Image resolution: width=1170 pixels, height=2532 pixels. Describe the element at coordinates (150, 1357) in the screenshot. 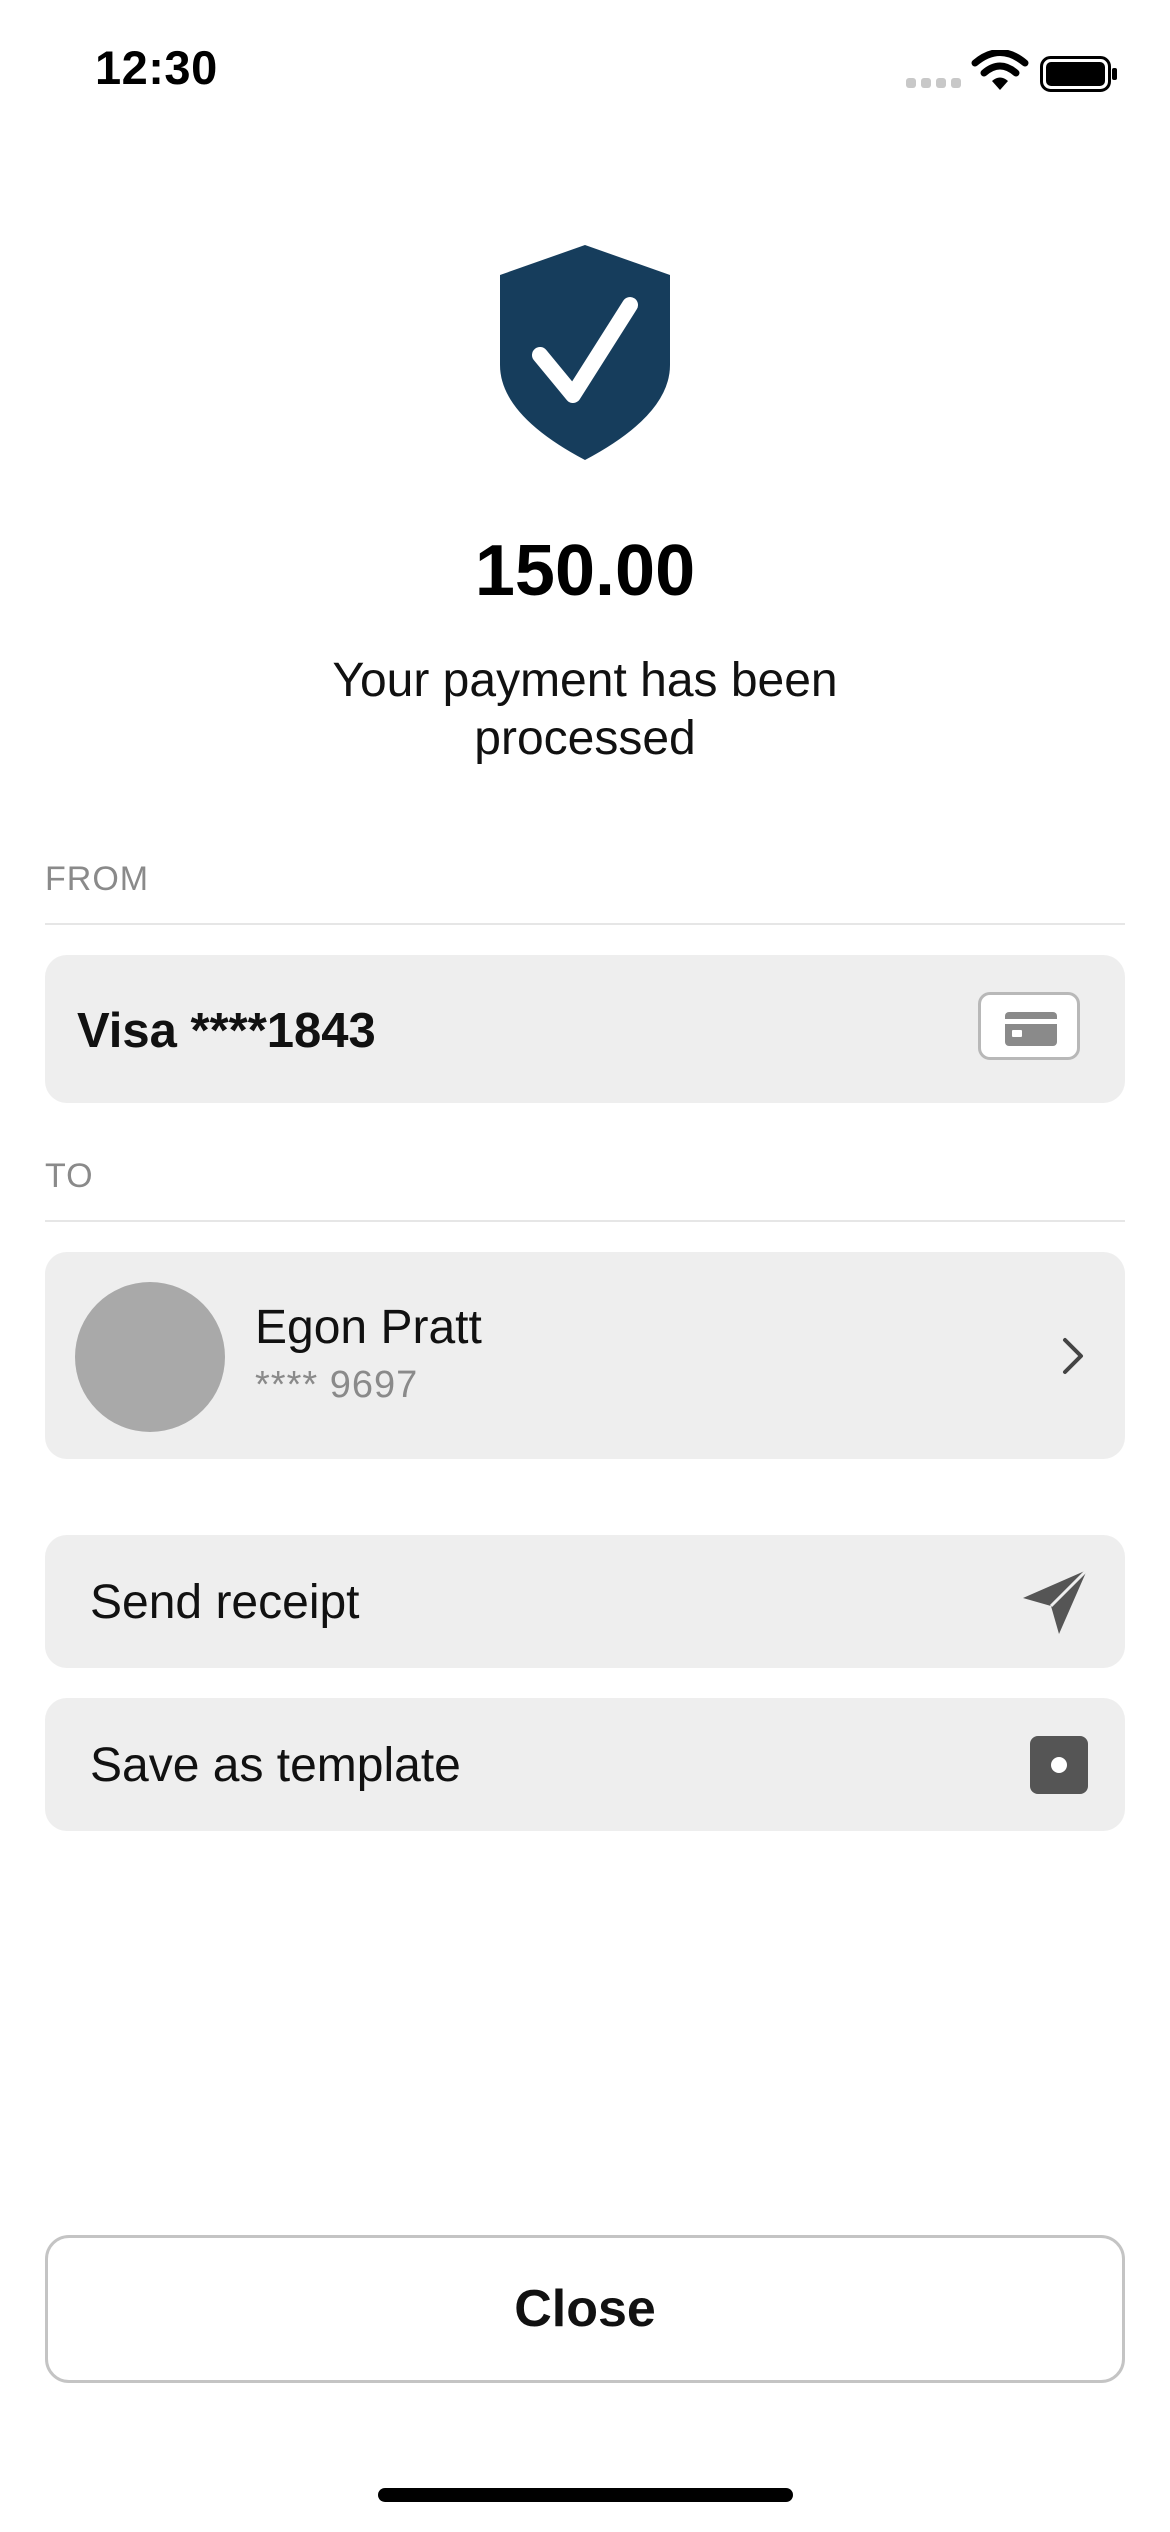

I see `avatar` at that location.